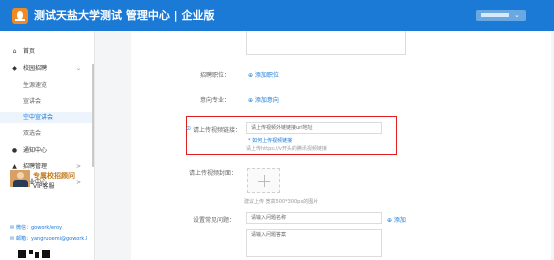 The image size is (554, 260). Describe the element at coordinates (35, 150) in the screenshot. I see `sidebar-item-label: 通知中心` at that location.